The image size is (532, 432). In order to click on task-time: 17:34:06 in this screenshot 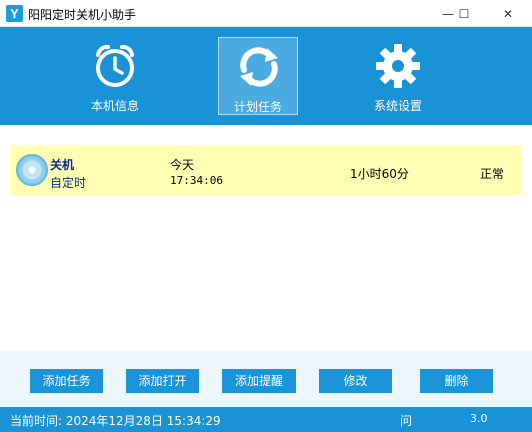, I will do `click(196, 180)`.